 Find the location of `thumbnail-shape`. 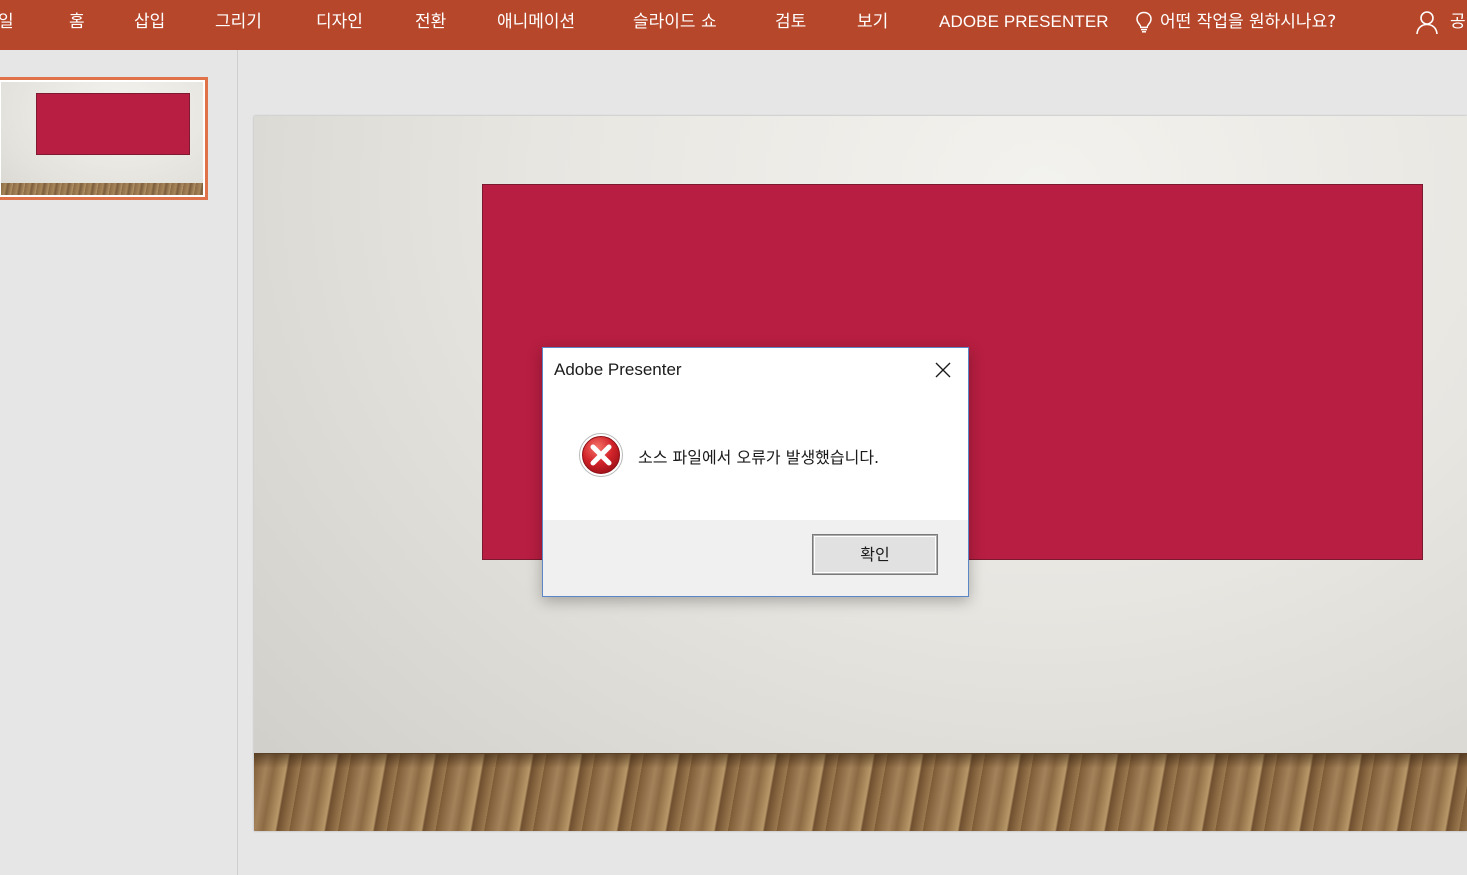

thumbnail-shape is located at coordinates (113, 124).